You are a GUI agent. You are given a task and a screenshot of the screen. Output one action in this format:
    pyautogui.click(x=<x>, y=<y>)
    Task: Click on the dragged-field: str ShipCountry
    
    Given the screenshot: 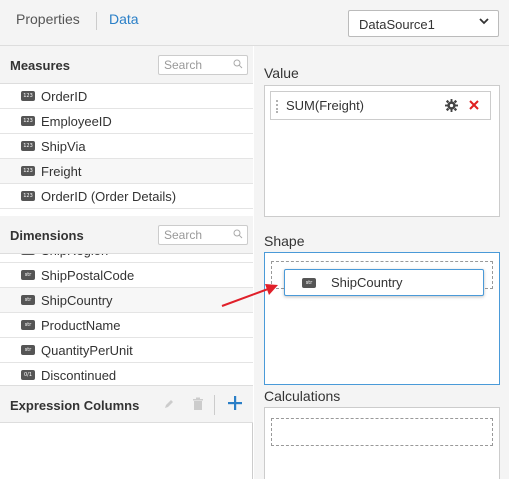 What is the action you would take?
    pyautogui.click(x=384, y=282)
    